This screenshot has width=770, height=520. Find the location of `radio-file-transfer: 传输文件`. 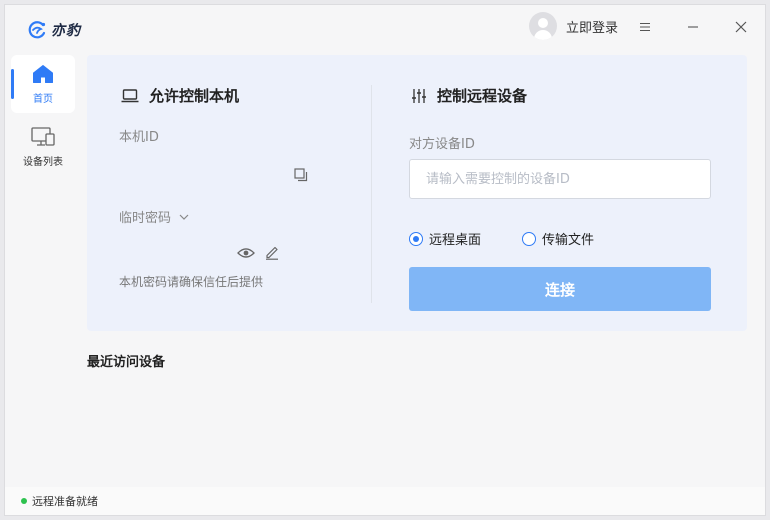

radio-file-transfer: 传输文件 is located at coordinates (558, 238).